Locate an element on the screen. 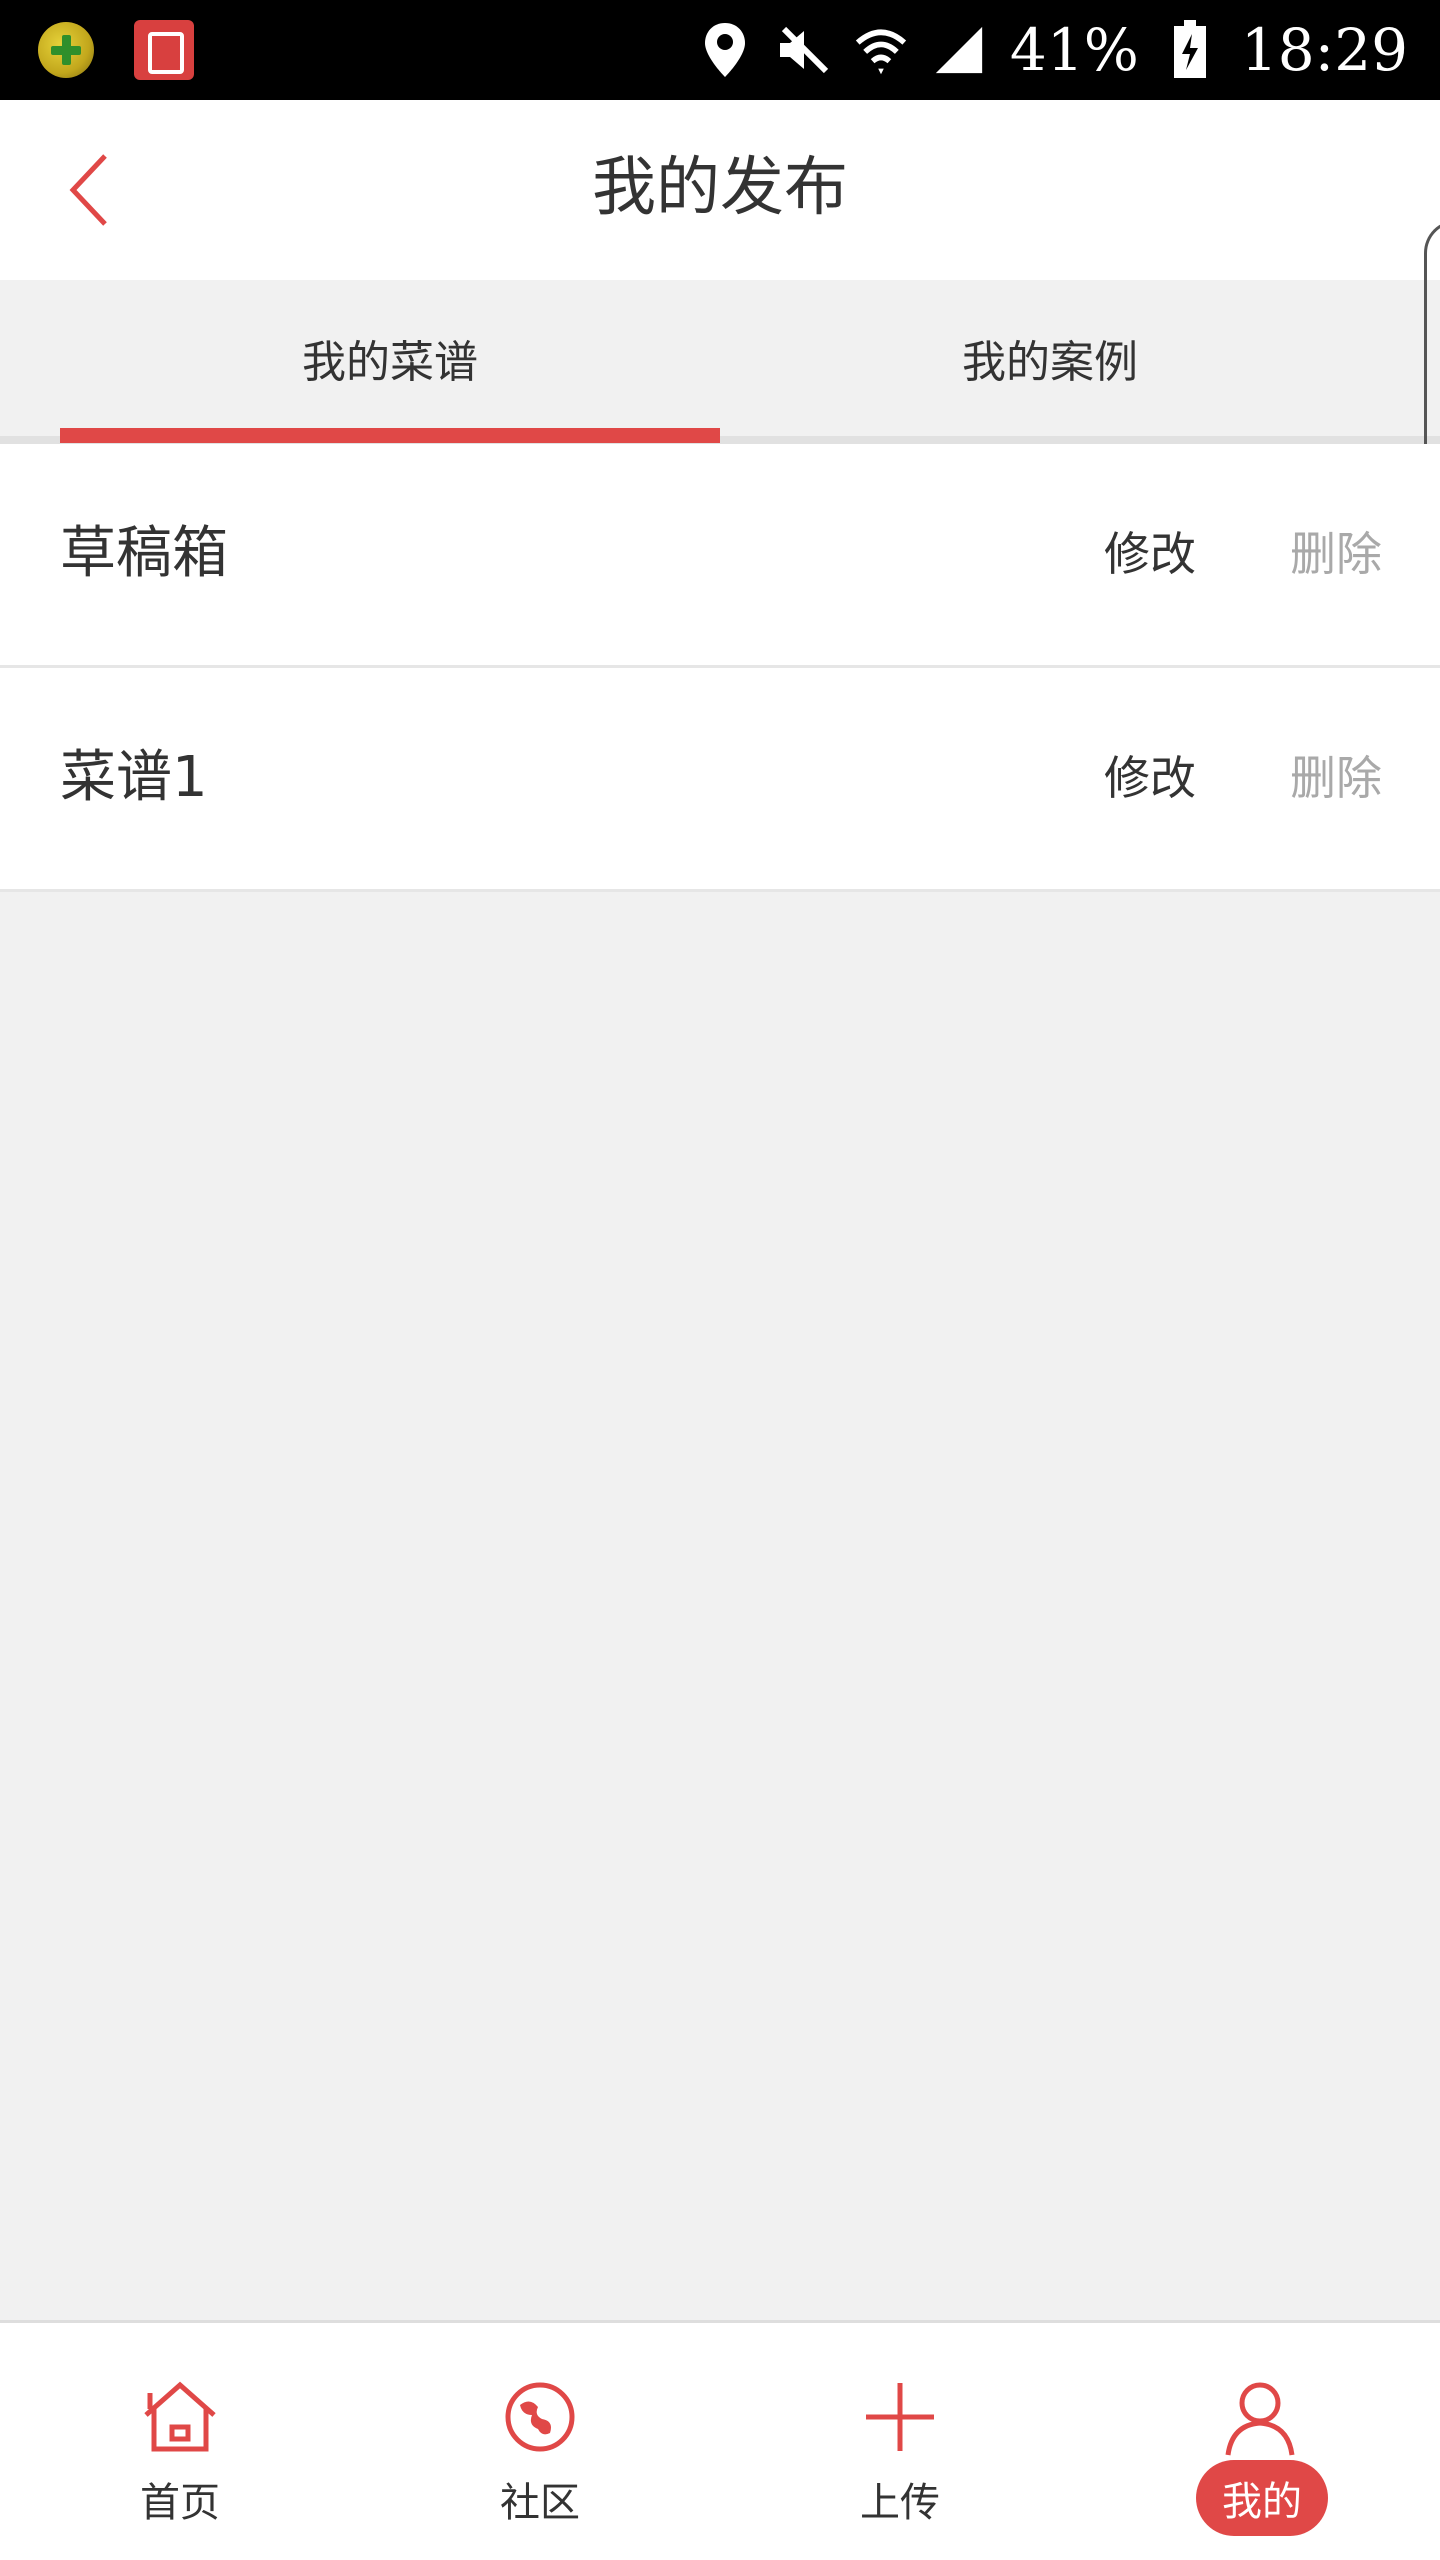 The height and width of the screenshot is (2560, 1440). app-360-icon is located at coordinates (66, 50).